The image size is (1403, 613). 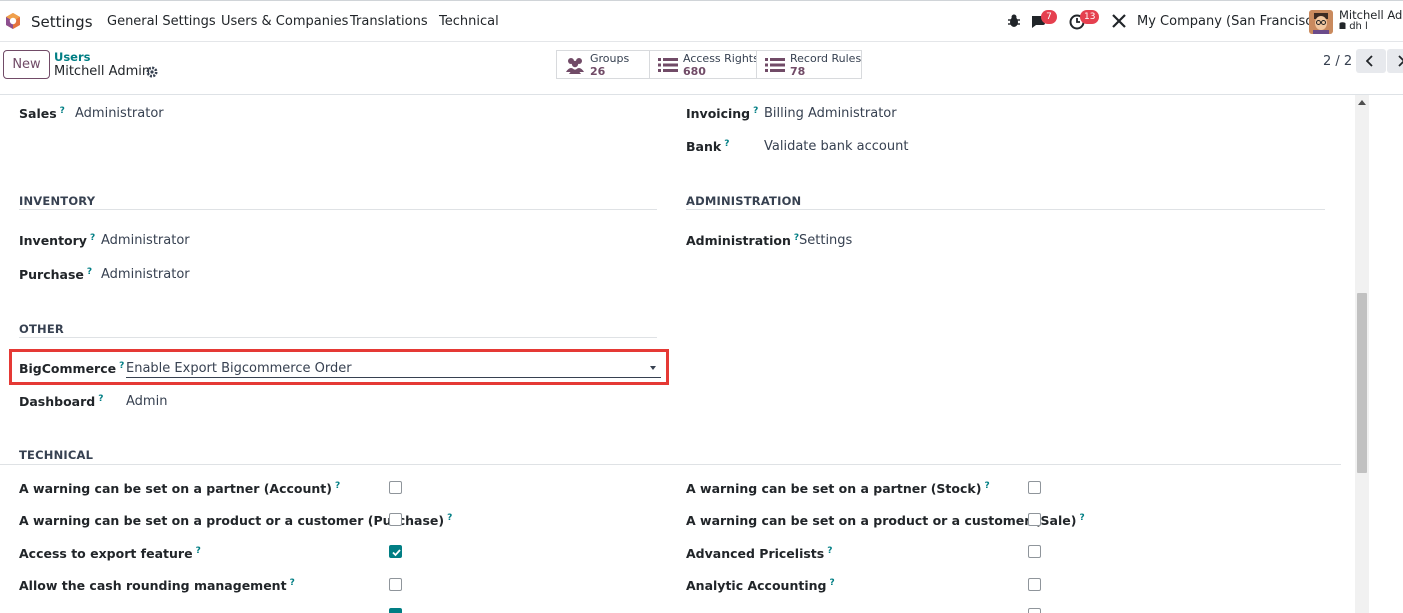 What do you see at coordinates (743, 241) in the screenshot?
I see `administration-label: Administration?` at bounding box center [743, 241].